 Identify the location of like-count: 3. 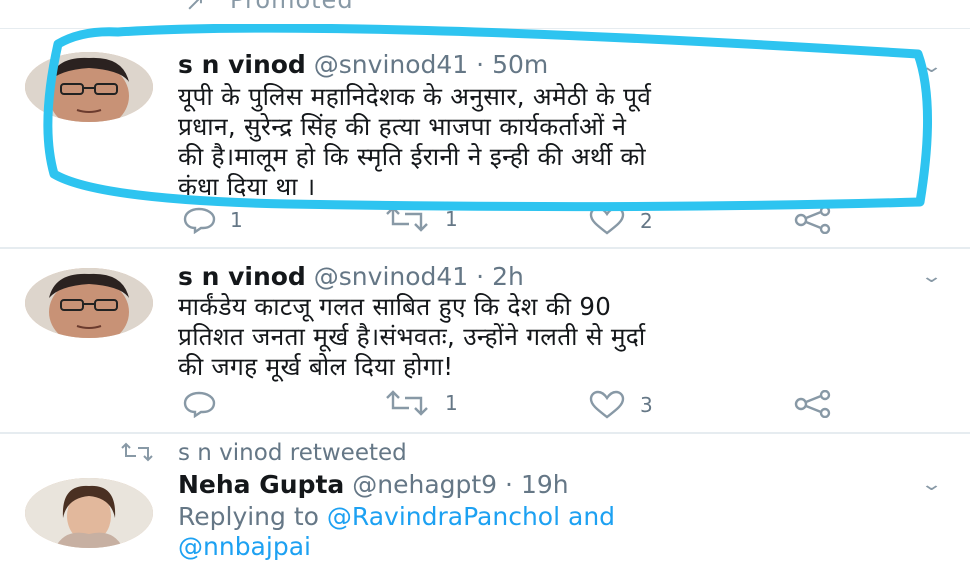
(646, 405).